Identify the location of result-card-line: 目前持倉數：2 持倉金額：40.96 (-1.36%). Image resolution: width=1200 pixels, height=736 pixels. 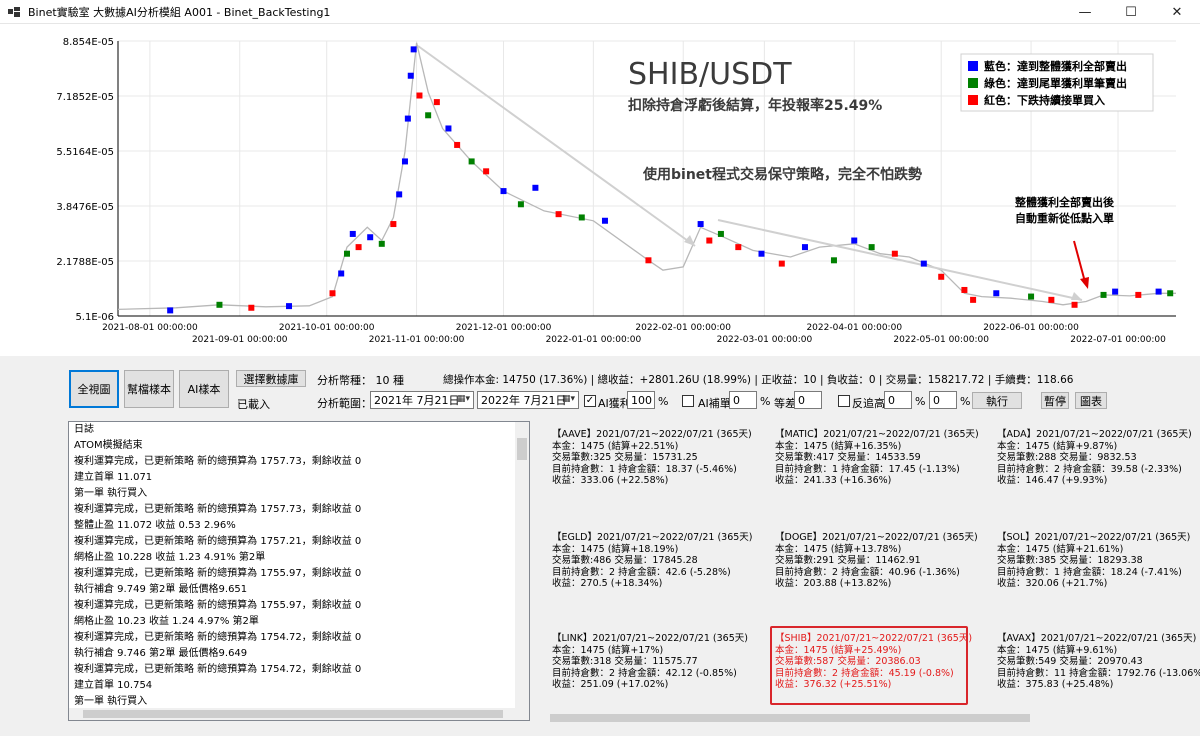
(867, 572).